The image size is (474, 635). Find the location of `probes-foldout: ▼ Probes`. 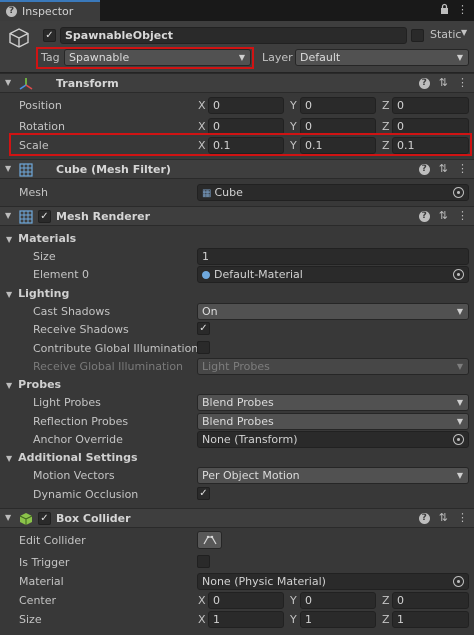

probes-foldout: ▼ Probes is located at coordinates (33, 384).